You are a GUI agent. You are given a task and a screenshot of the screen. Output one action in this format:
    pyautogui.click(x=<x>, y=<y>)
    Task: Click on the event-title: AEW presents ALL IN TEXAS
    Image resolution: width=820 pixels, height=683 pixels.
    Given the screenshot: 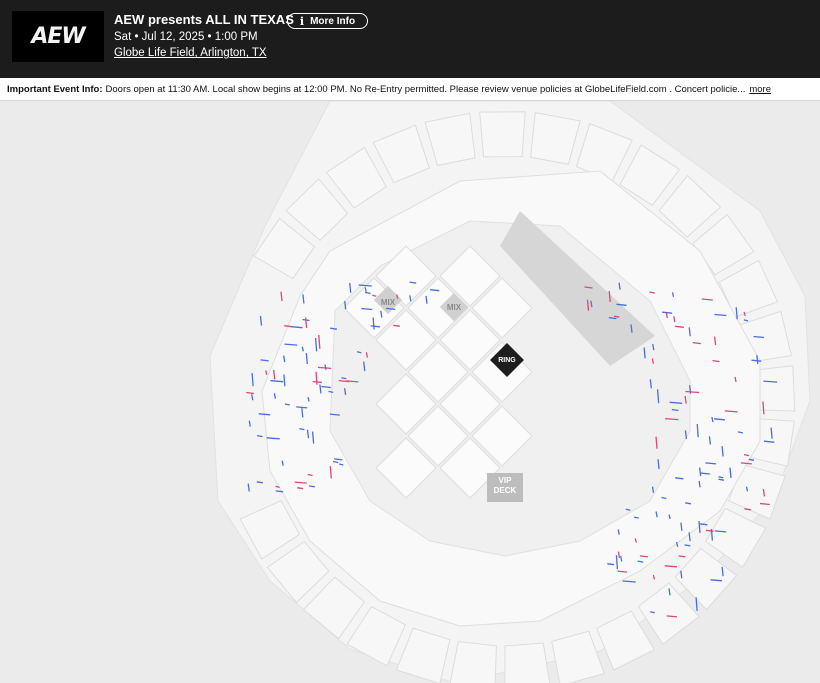 What is the action you would take?
    pyautogui.click(x=204, y=19)
    